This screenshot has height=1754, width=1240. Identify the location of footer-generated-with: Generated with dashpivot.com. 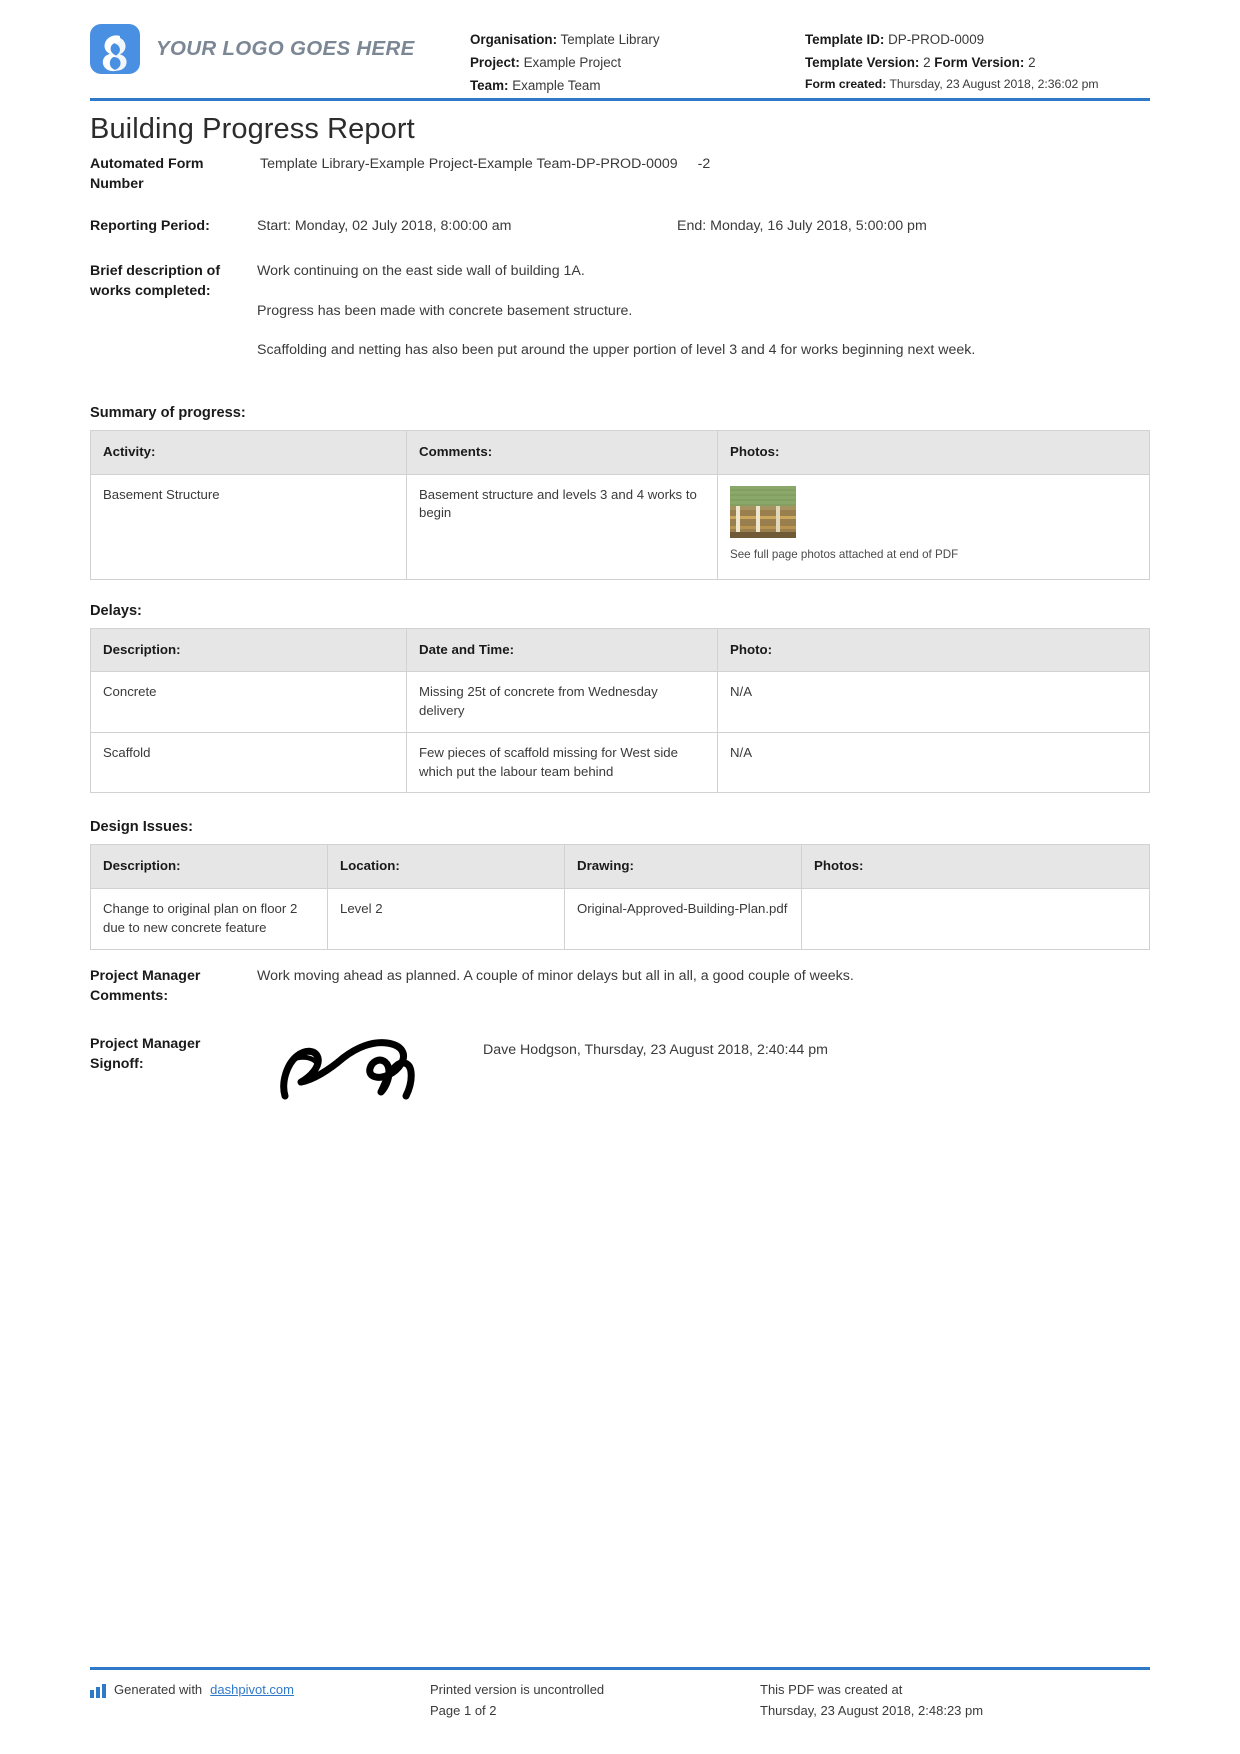
(260, 1690).